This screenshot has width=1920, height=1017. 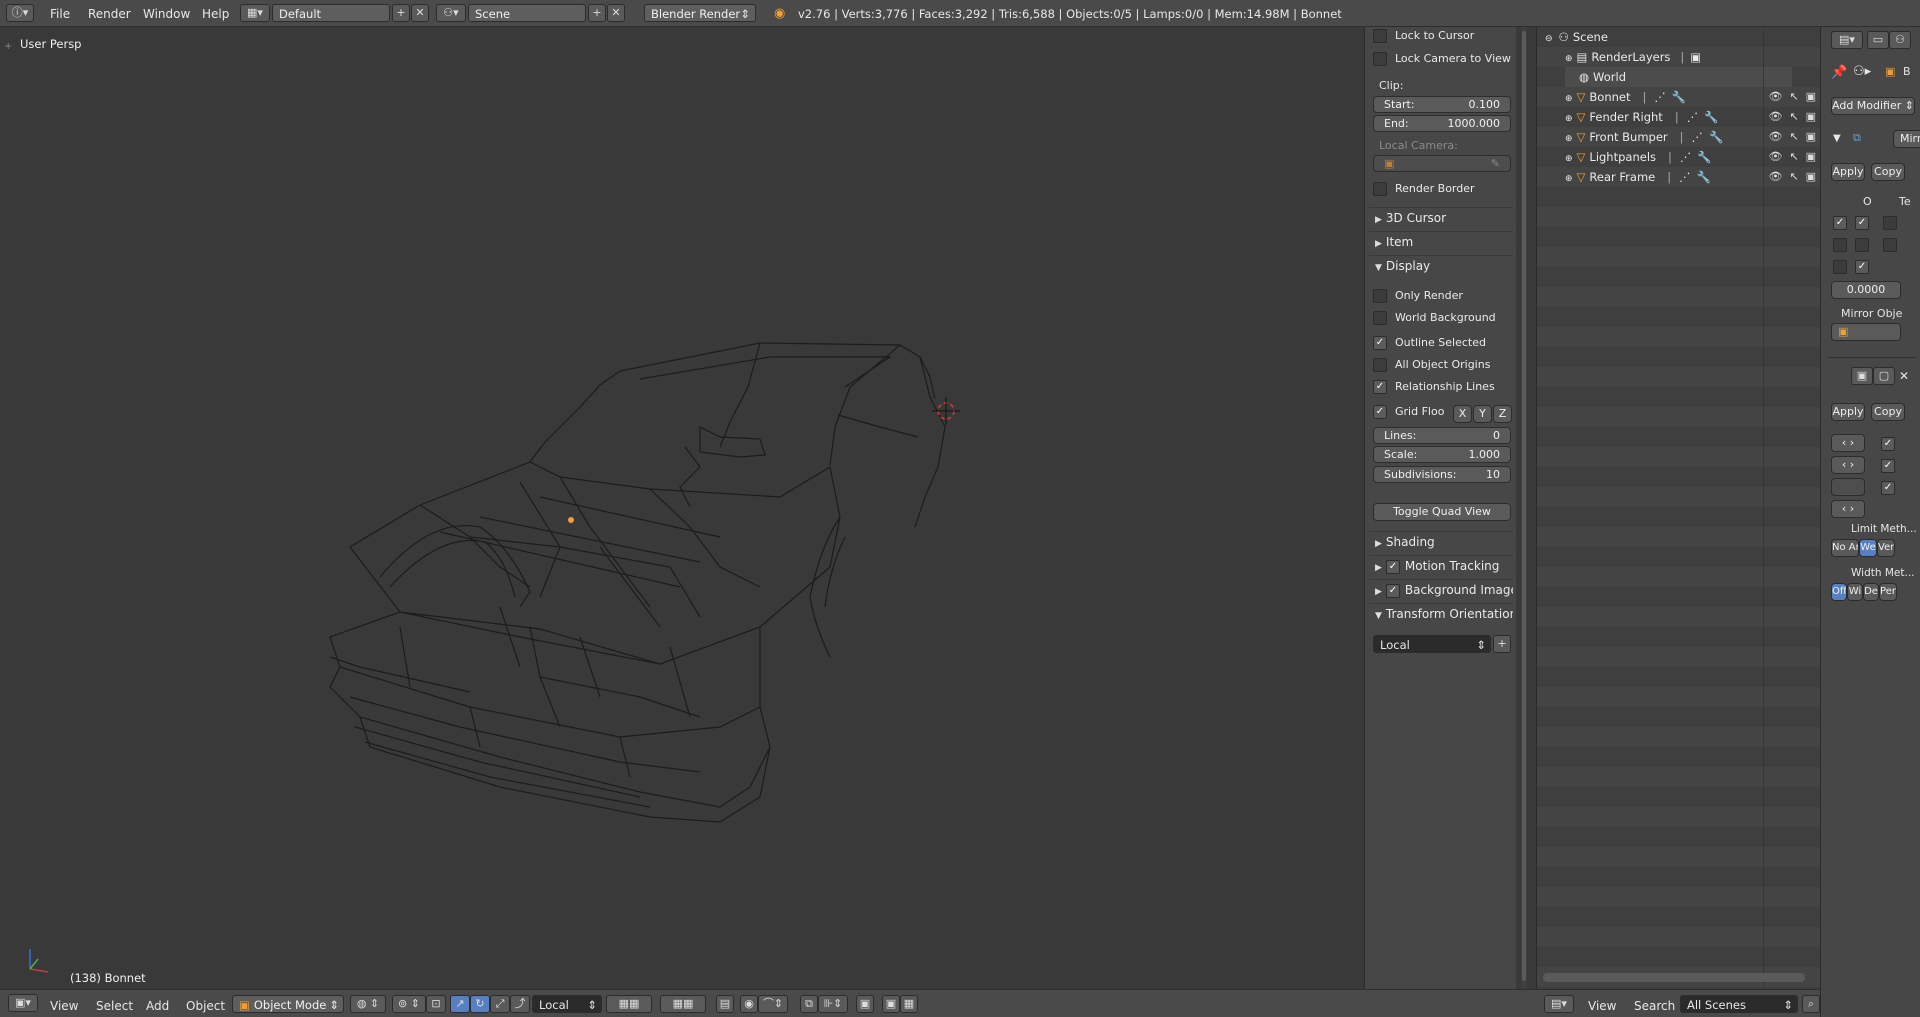 I want to click on apply-modifier-button-2: Apply, so click(x=1848, y=412).